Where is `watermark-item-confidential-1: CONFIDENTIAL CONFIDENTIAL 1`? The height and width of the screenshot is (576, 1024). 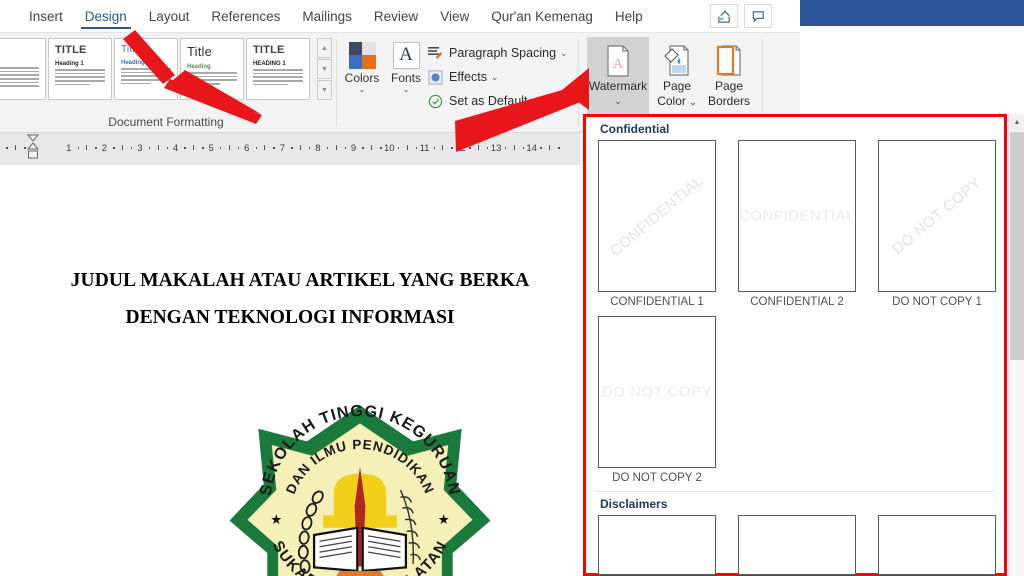 watermark-item-confidential-1: CONFIDENTIAL CONFIDENTIAL 1 is located at coordinates (657, 224).